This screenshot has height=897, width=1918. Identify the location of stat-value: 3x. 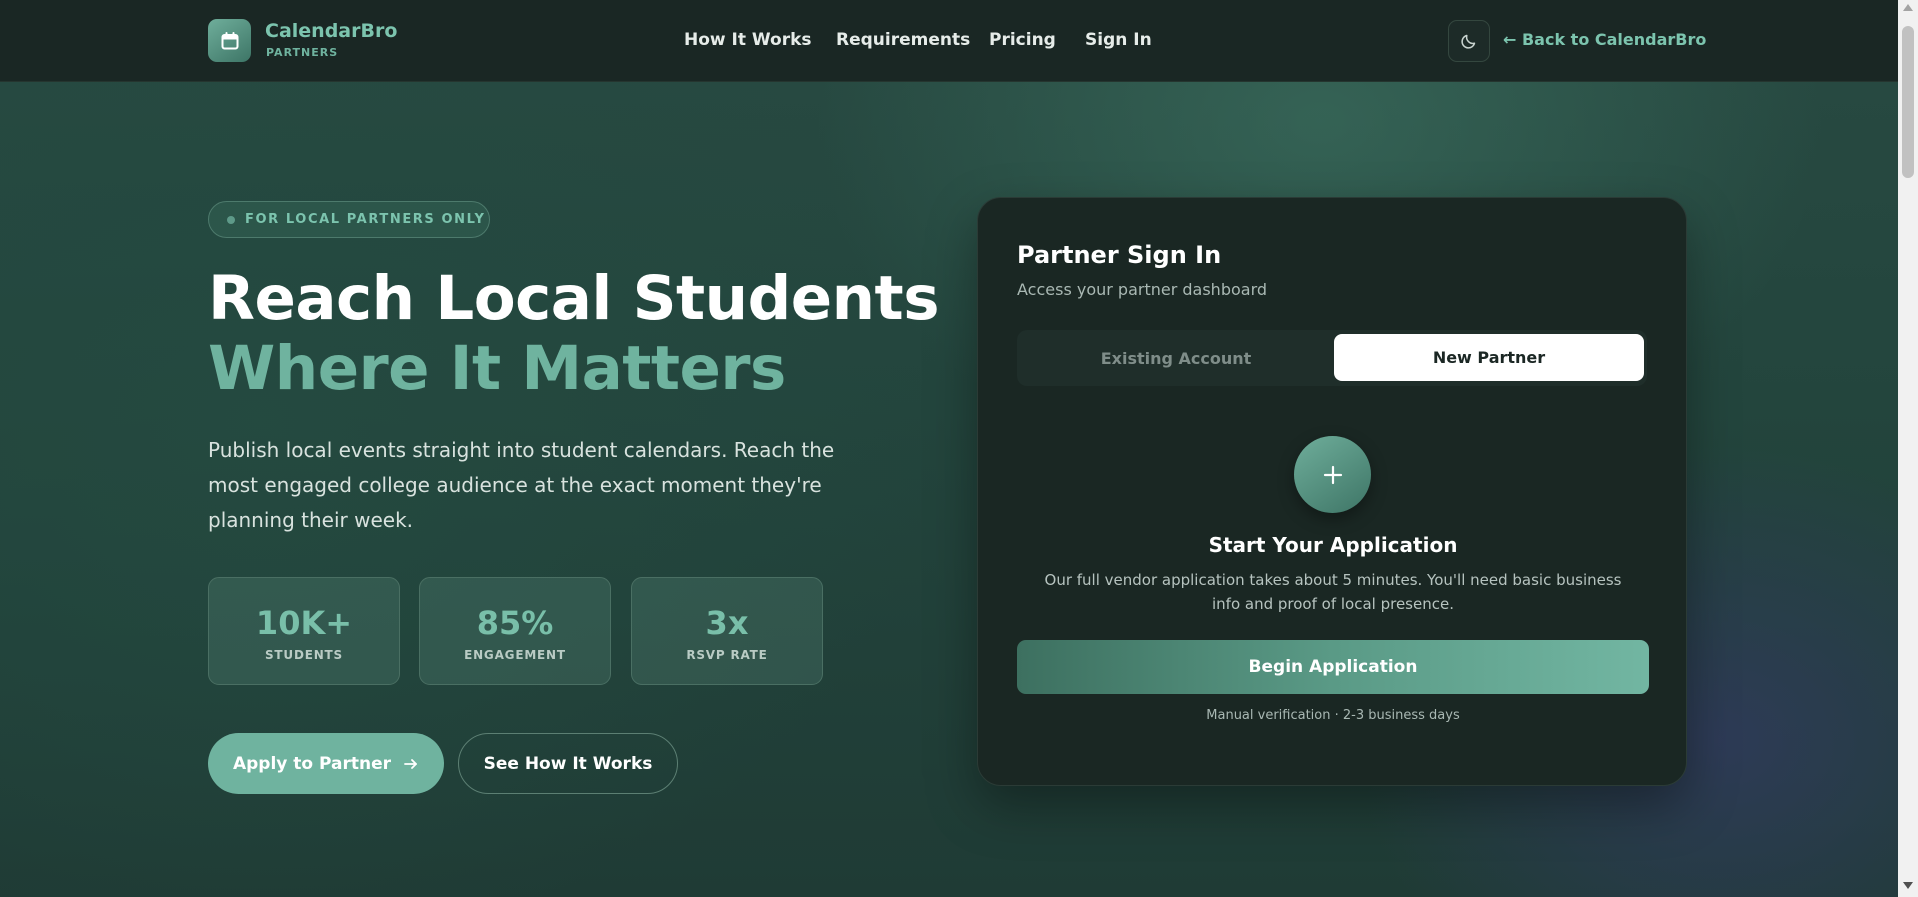
(727, 623).